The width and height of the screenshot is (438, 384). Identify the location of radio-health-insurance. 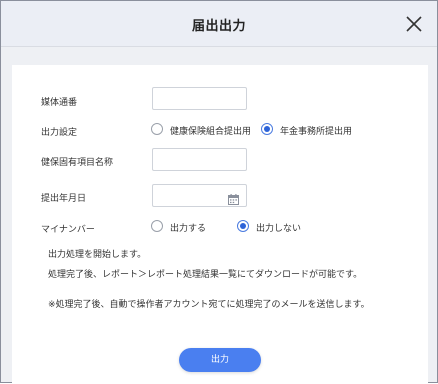
(157, 129).